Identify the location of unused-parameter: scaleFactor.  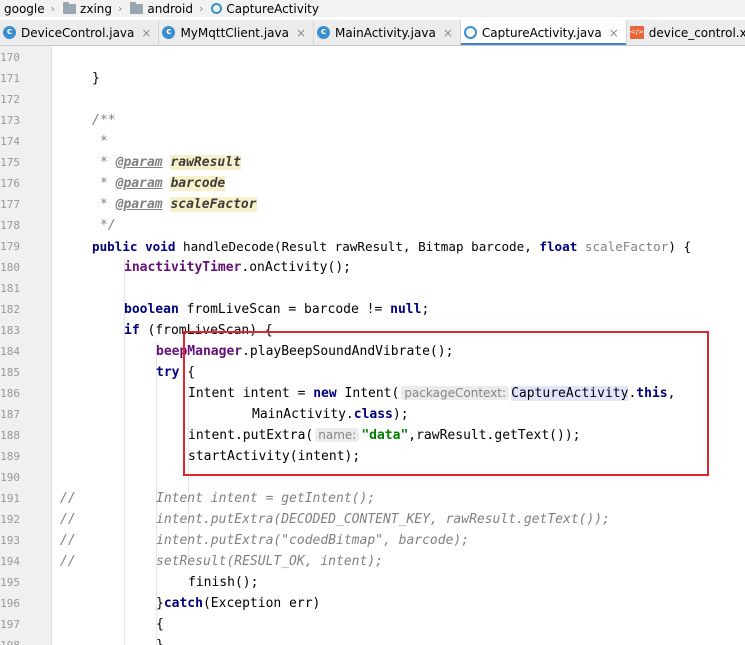
(623, 246).